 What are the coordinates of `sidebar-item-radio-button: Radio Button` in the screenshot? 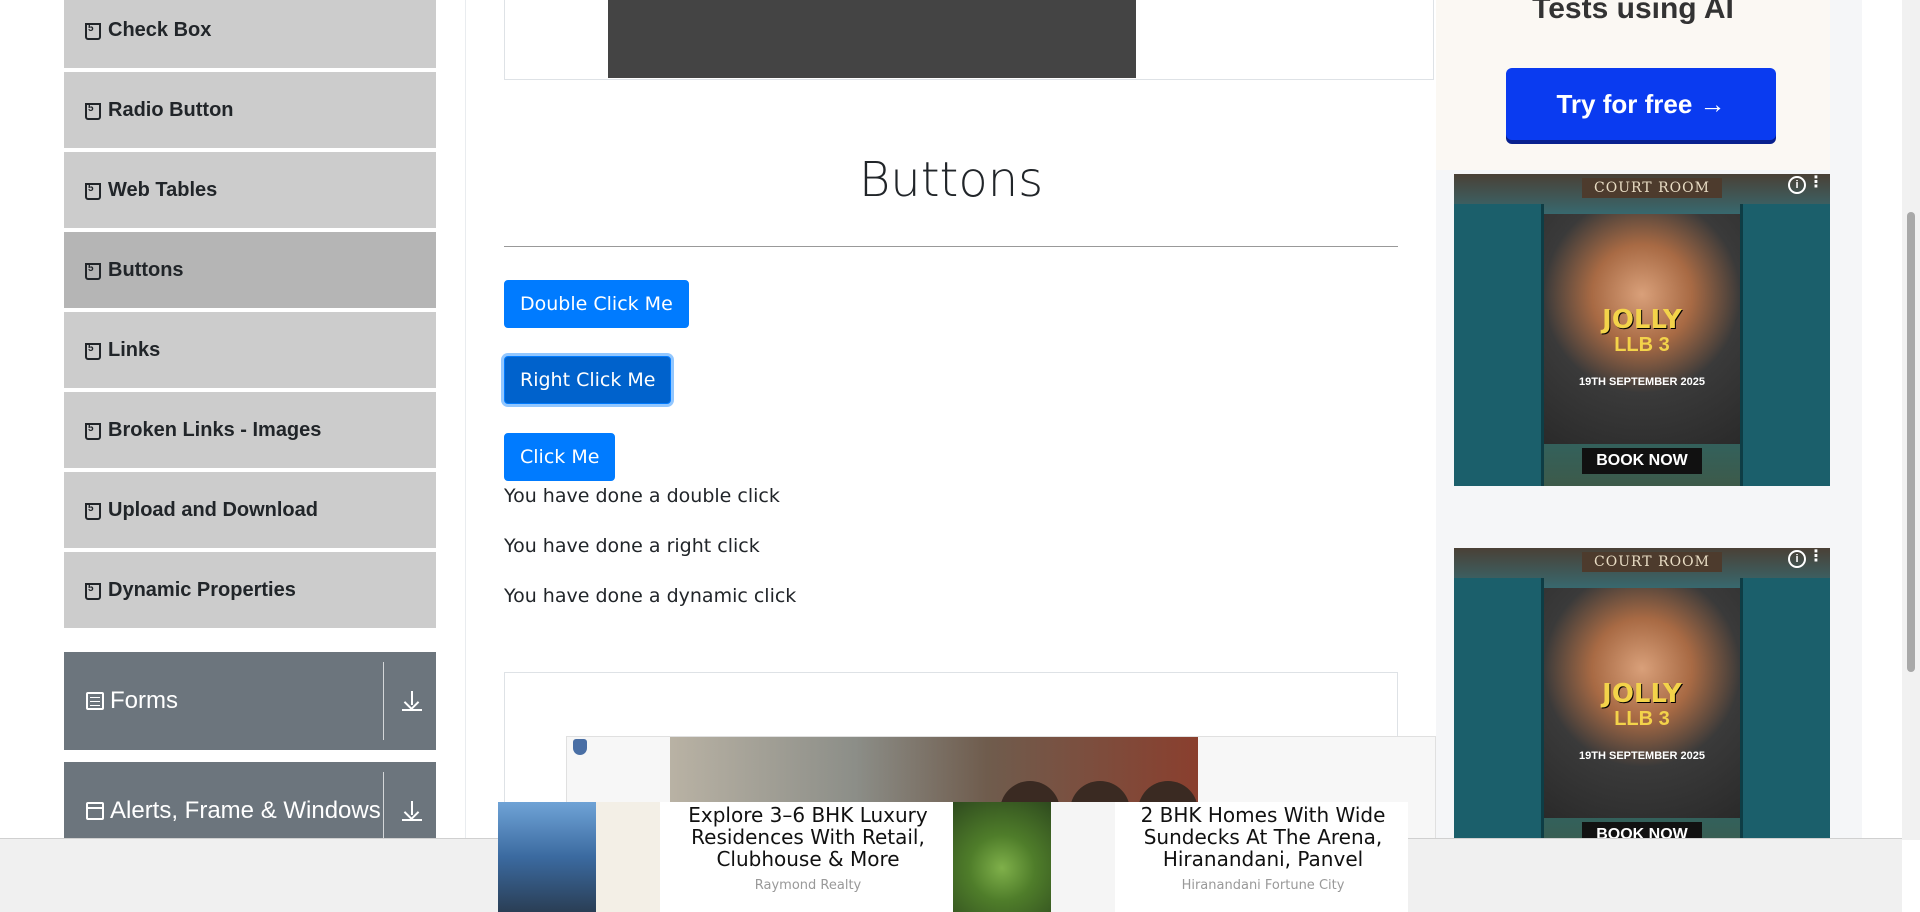 It's located at (250, 111).